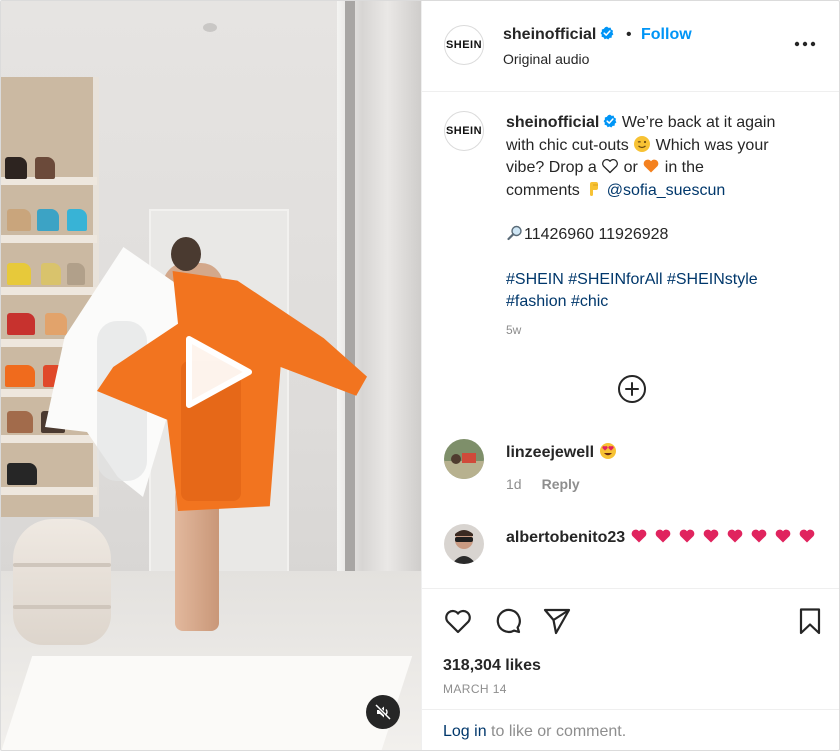 The image size is (840, 751). What do you see at coordinates (810, 621) in the screenshot?
I see `bookmark-icon` at bounding box center [810, 621].